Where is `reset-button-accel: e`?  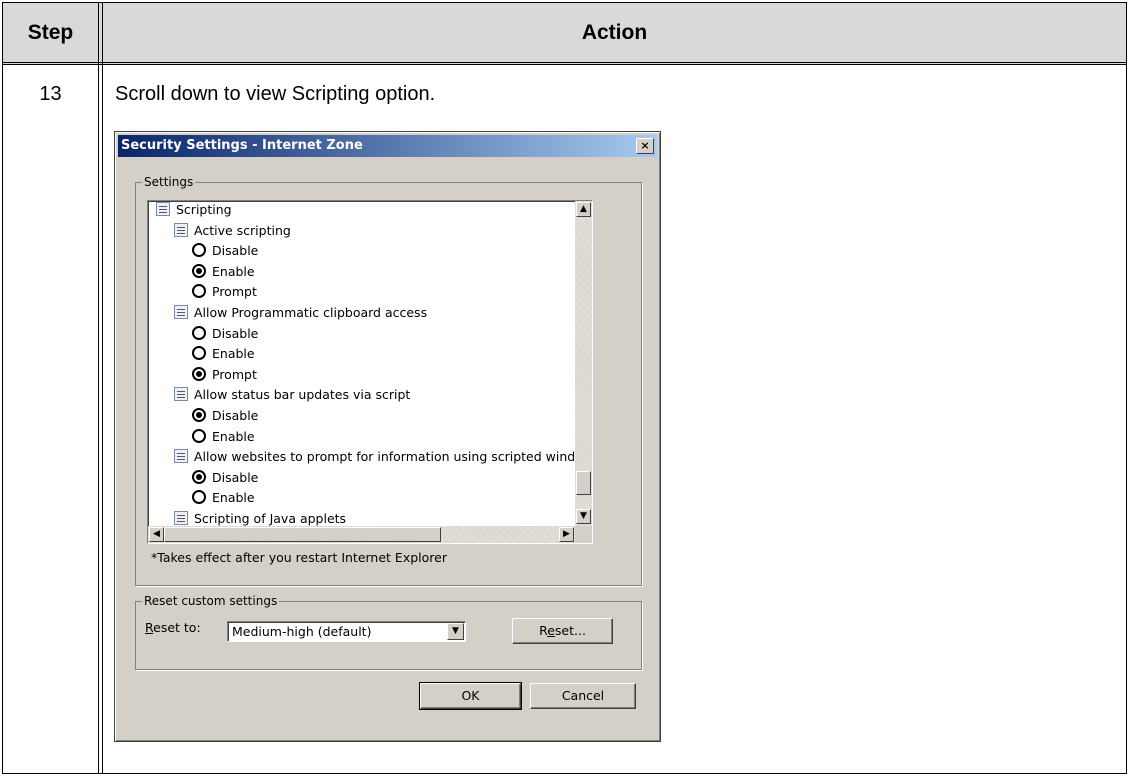
reset-button-accel: e is located at coordinates (551, 630).